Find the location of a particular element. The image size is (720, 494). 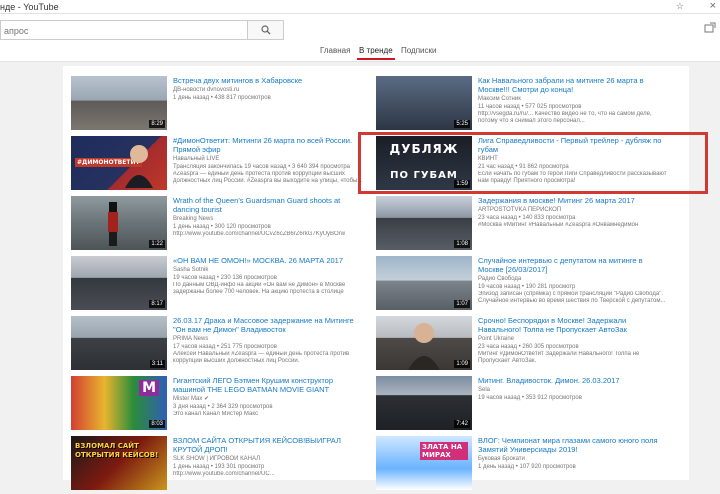

masthead is located at coordinates (360, 28).